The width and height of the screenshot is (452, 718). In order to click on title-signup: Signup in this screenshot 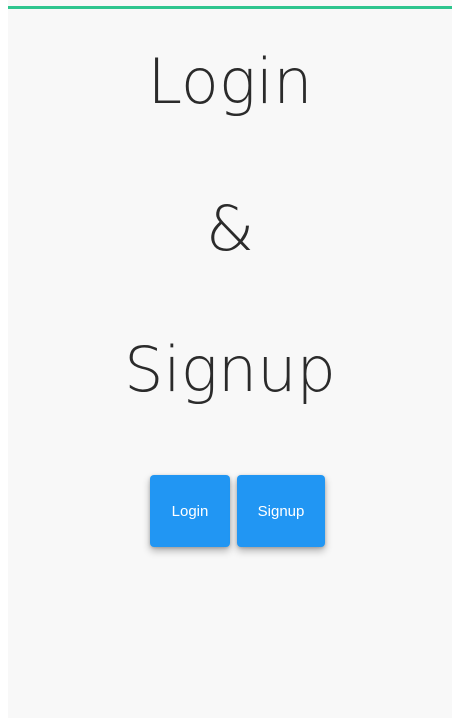, I will do `click(230, 369)`.